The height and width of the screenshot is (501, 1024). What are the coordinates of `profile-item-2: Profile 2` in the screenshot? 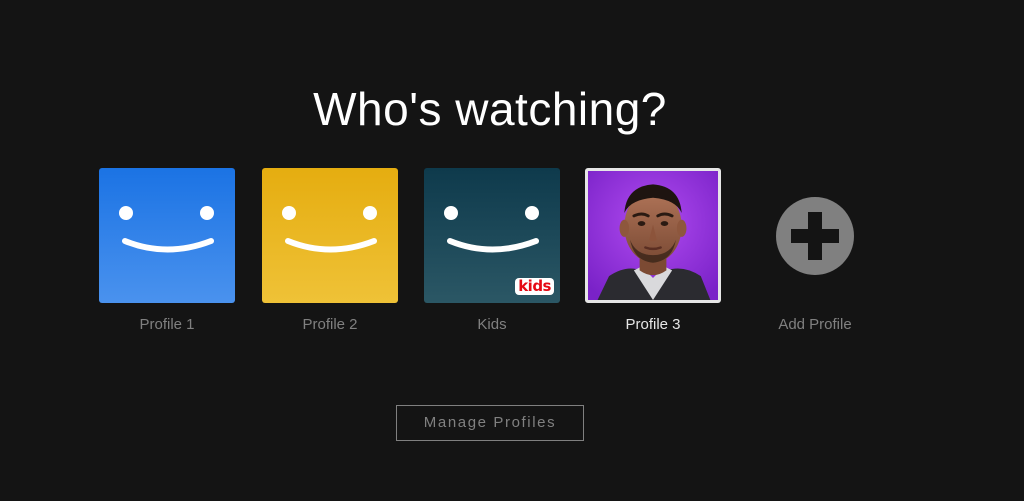 It's located at (330, 250).